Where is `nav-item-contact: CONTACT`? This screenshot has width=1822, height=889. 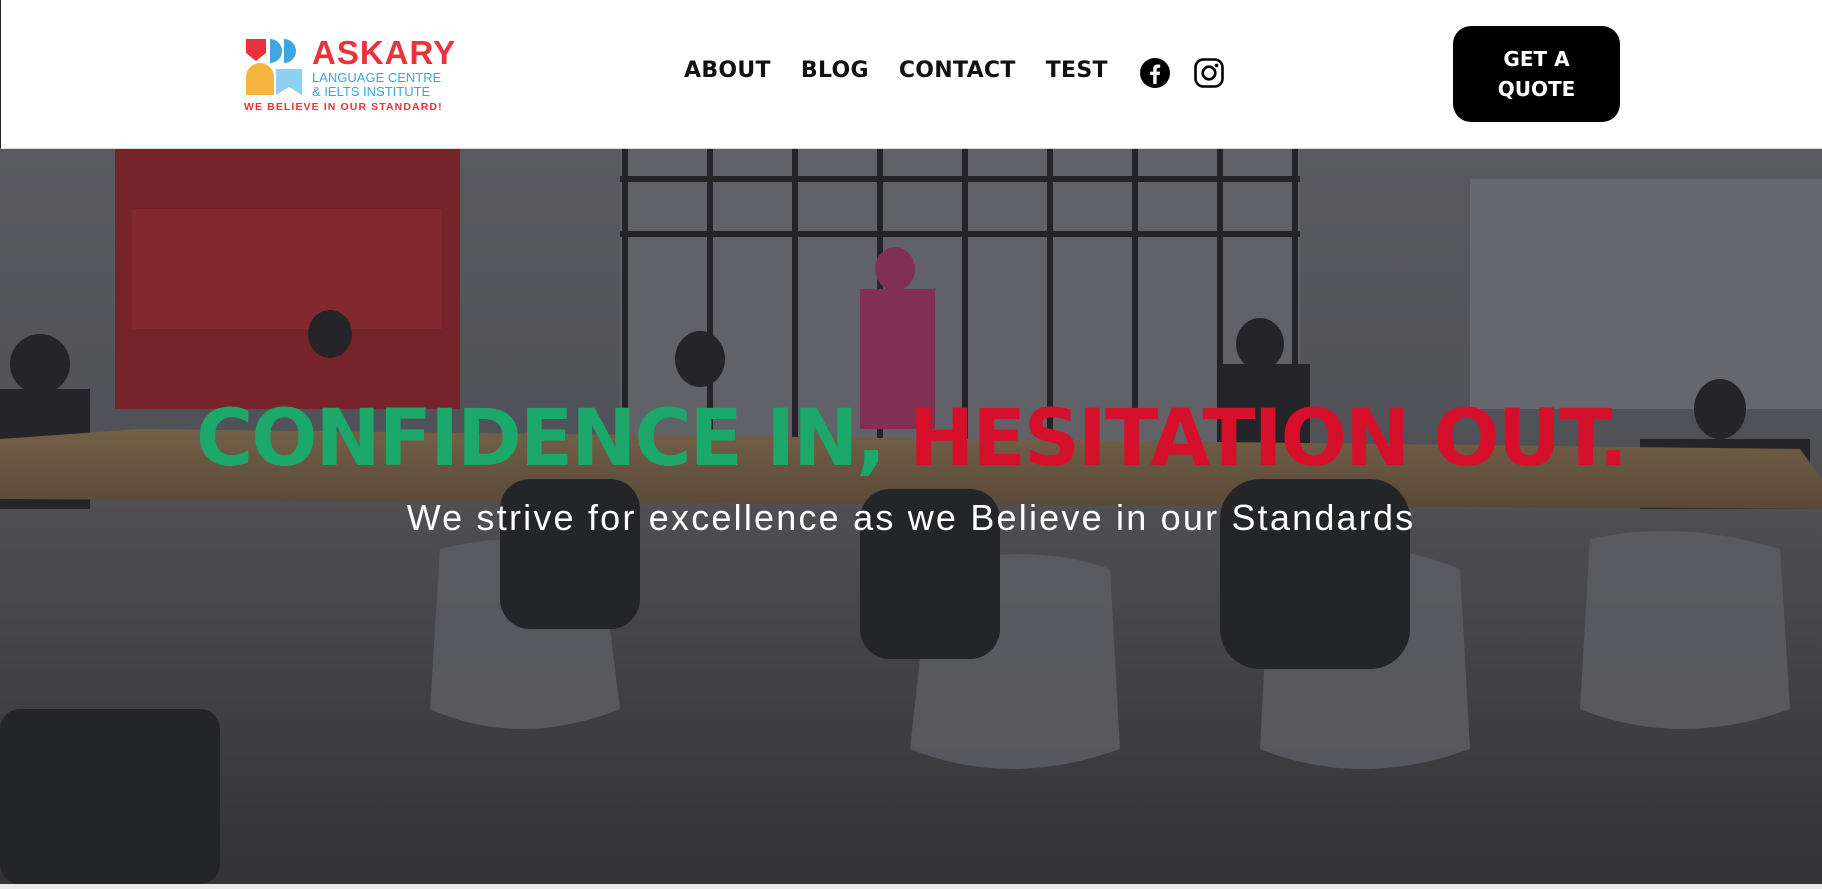
nav-item-contact: CONTACT is located at coordinates (957, 70).